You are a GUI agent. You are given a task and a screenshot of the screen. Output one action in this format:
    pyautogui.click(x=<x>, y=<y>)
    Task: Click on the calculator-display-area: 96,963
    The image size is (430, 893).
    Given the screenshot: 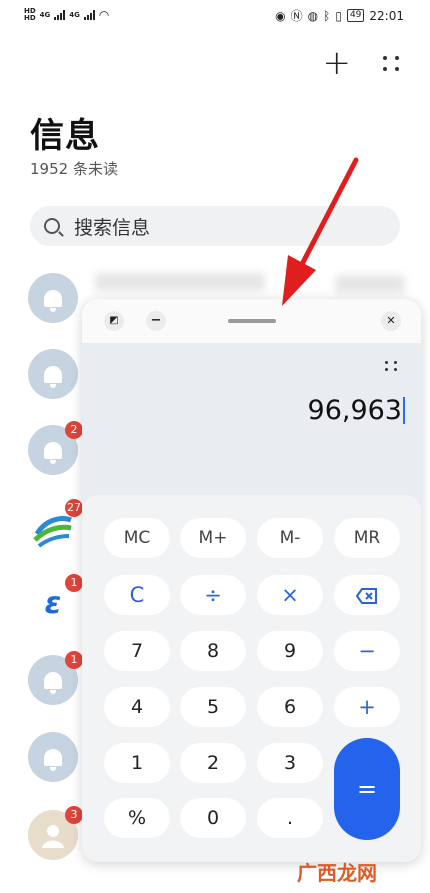 What is the action you would take?
    pyautogui.click(x=251, y=419)
    